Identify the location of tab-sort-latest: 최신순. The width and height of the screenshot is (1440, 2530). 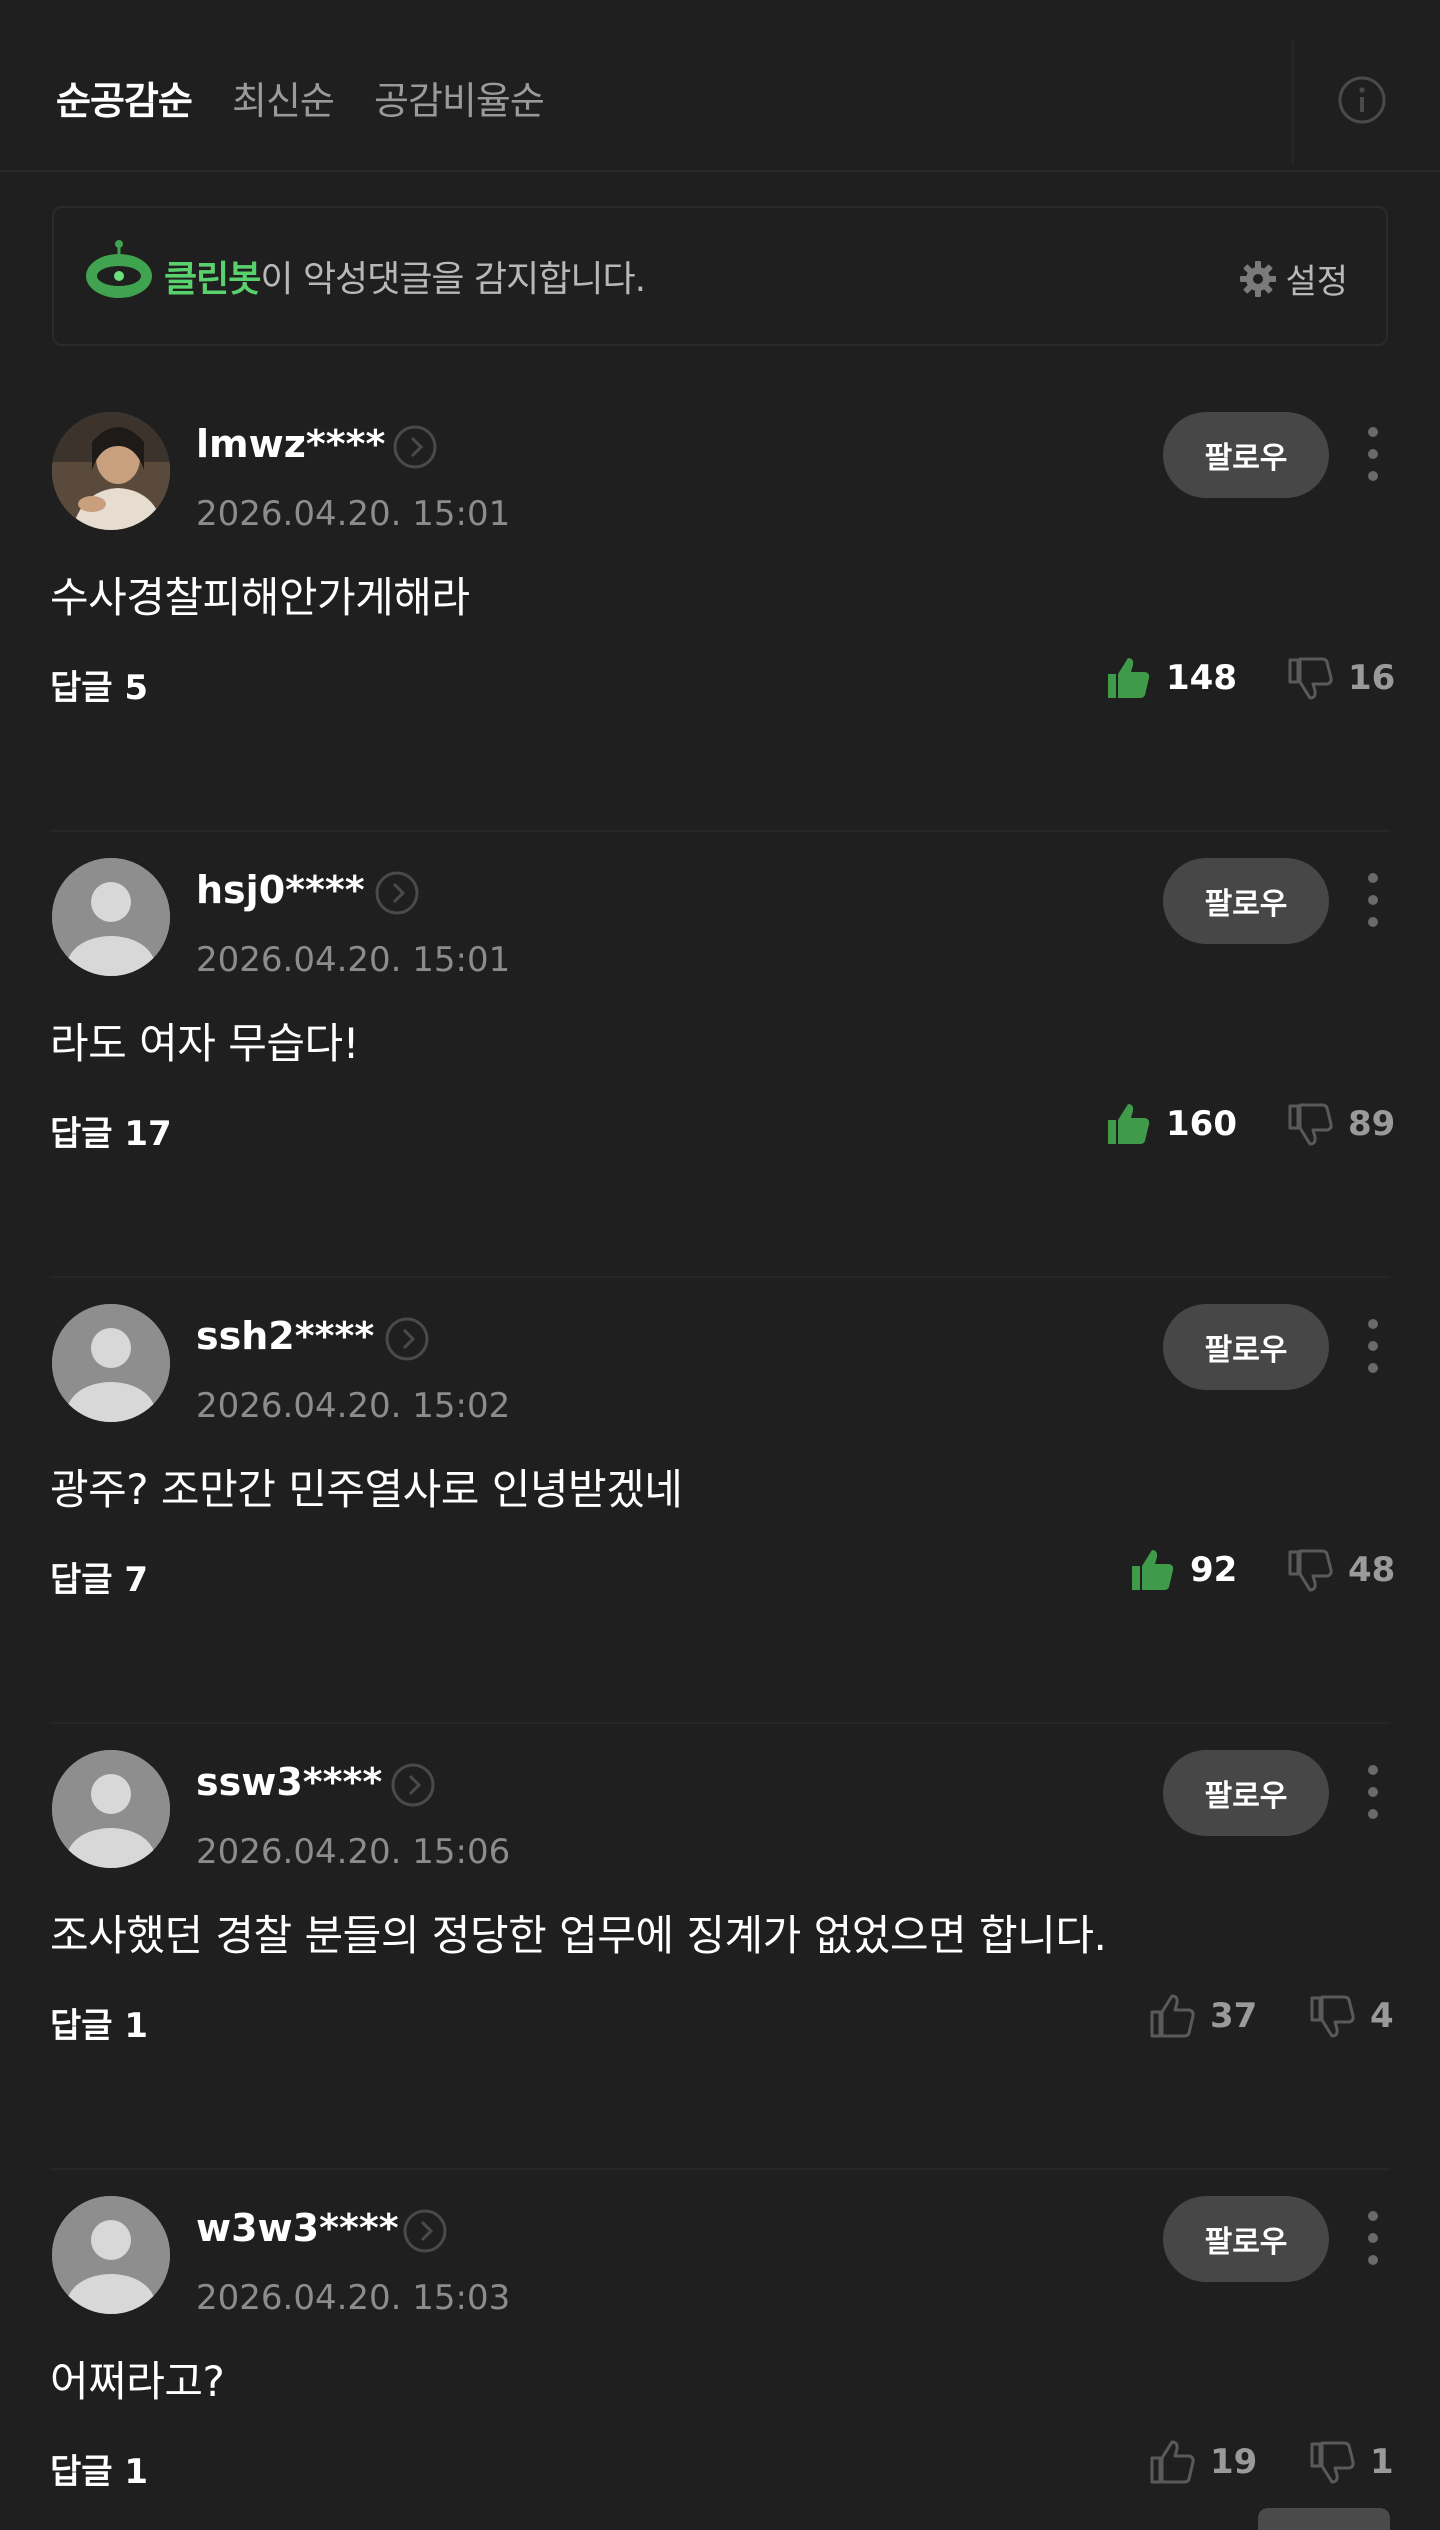
(283, 97).